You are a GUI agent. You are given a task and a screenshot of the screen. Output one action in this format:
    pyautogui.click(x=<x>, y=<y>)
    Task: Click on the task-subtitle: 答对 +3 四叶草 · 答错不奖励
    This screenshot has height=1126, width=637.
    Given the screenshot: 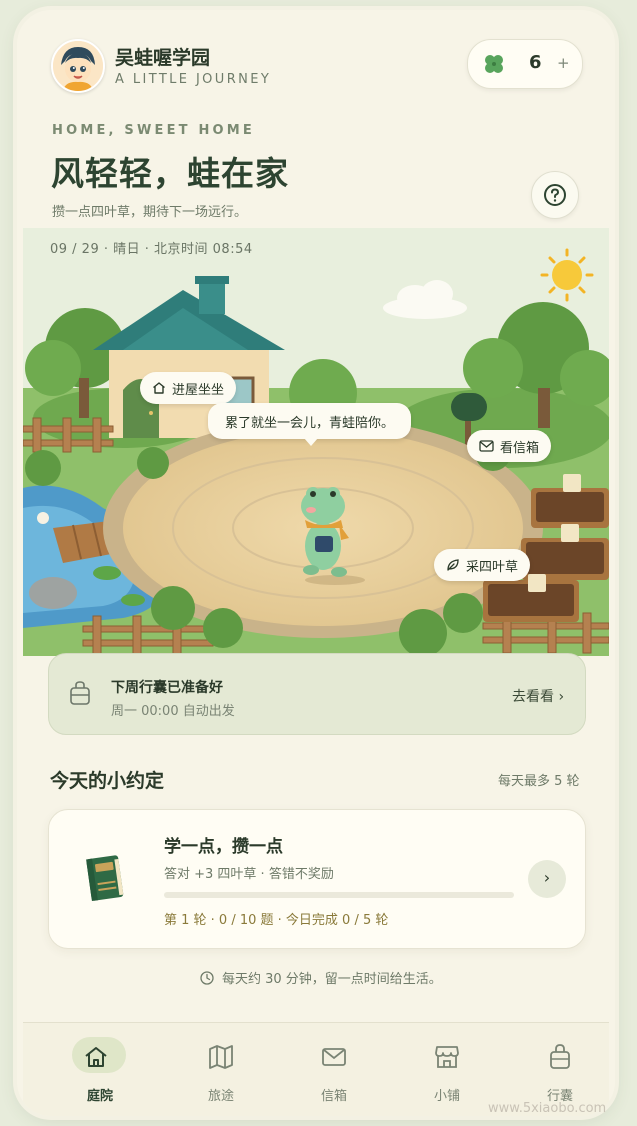 What is the action you would take?
    pyautogui.click(x=249, y=874)
    